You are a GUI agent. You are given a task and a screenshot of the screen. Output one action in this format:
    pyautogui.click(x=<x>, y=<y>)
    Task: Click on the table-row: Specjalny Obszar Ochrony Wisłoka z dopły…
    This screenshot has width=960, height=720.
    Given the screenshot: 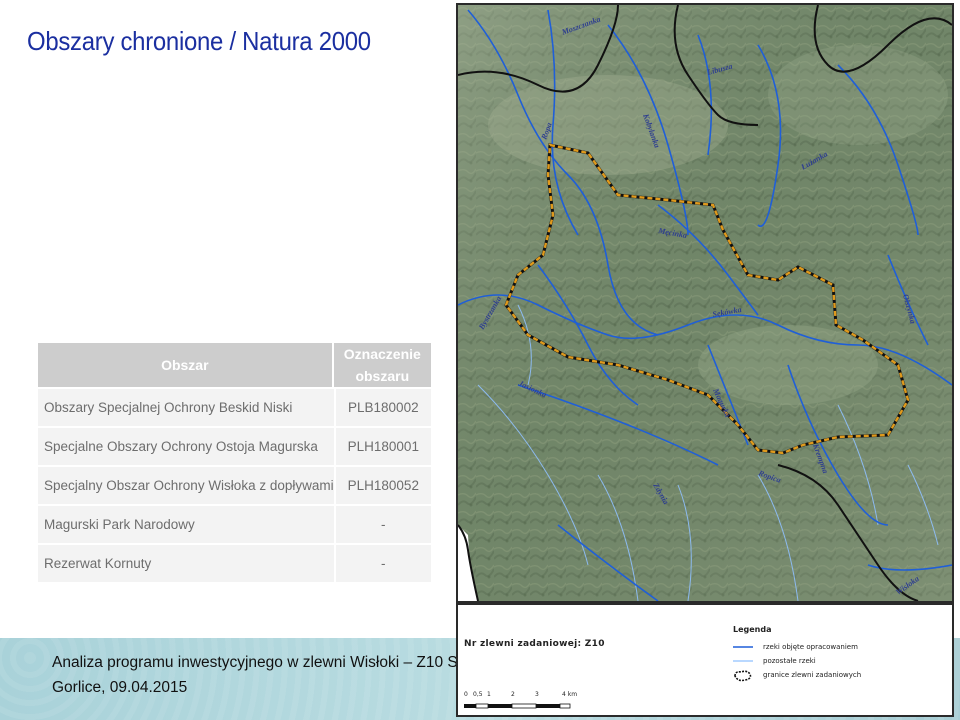 What is the action you would take?
    pyautogui.click(x=234, y=484)
    